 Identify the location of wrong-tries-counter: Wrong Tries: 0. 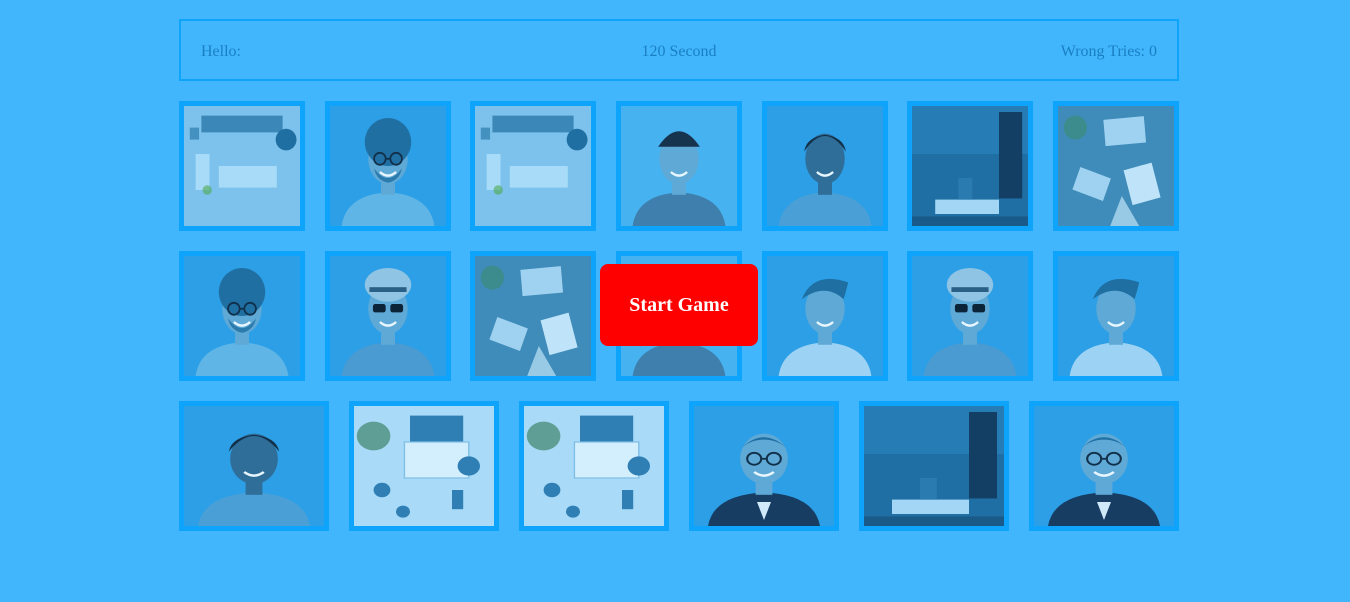
(1108, 51).